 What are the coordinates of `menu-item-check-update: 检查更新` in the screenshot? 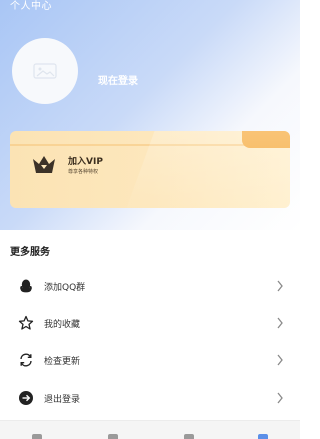 It's located at (150, 360).